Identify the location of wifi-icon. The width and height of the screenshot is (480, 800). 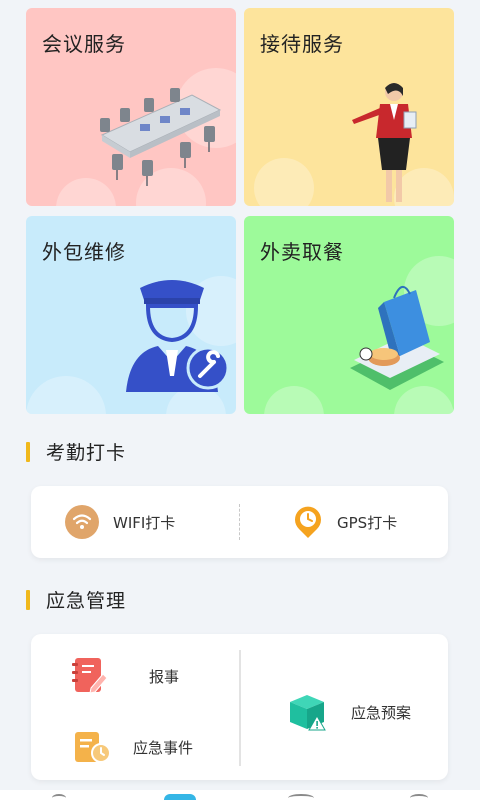
(82, 522).